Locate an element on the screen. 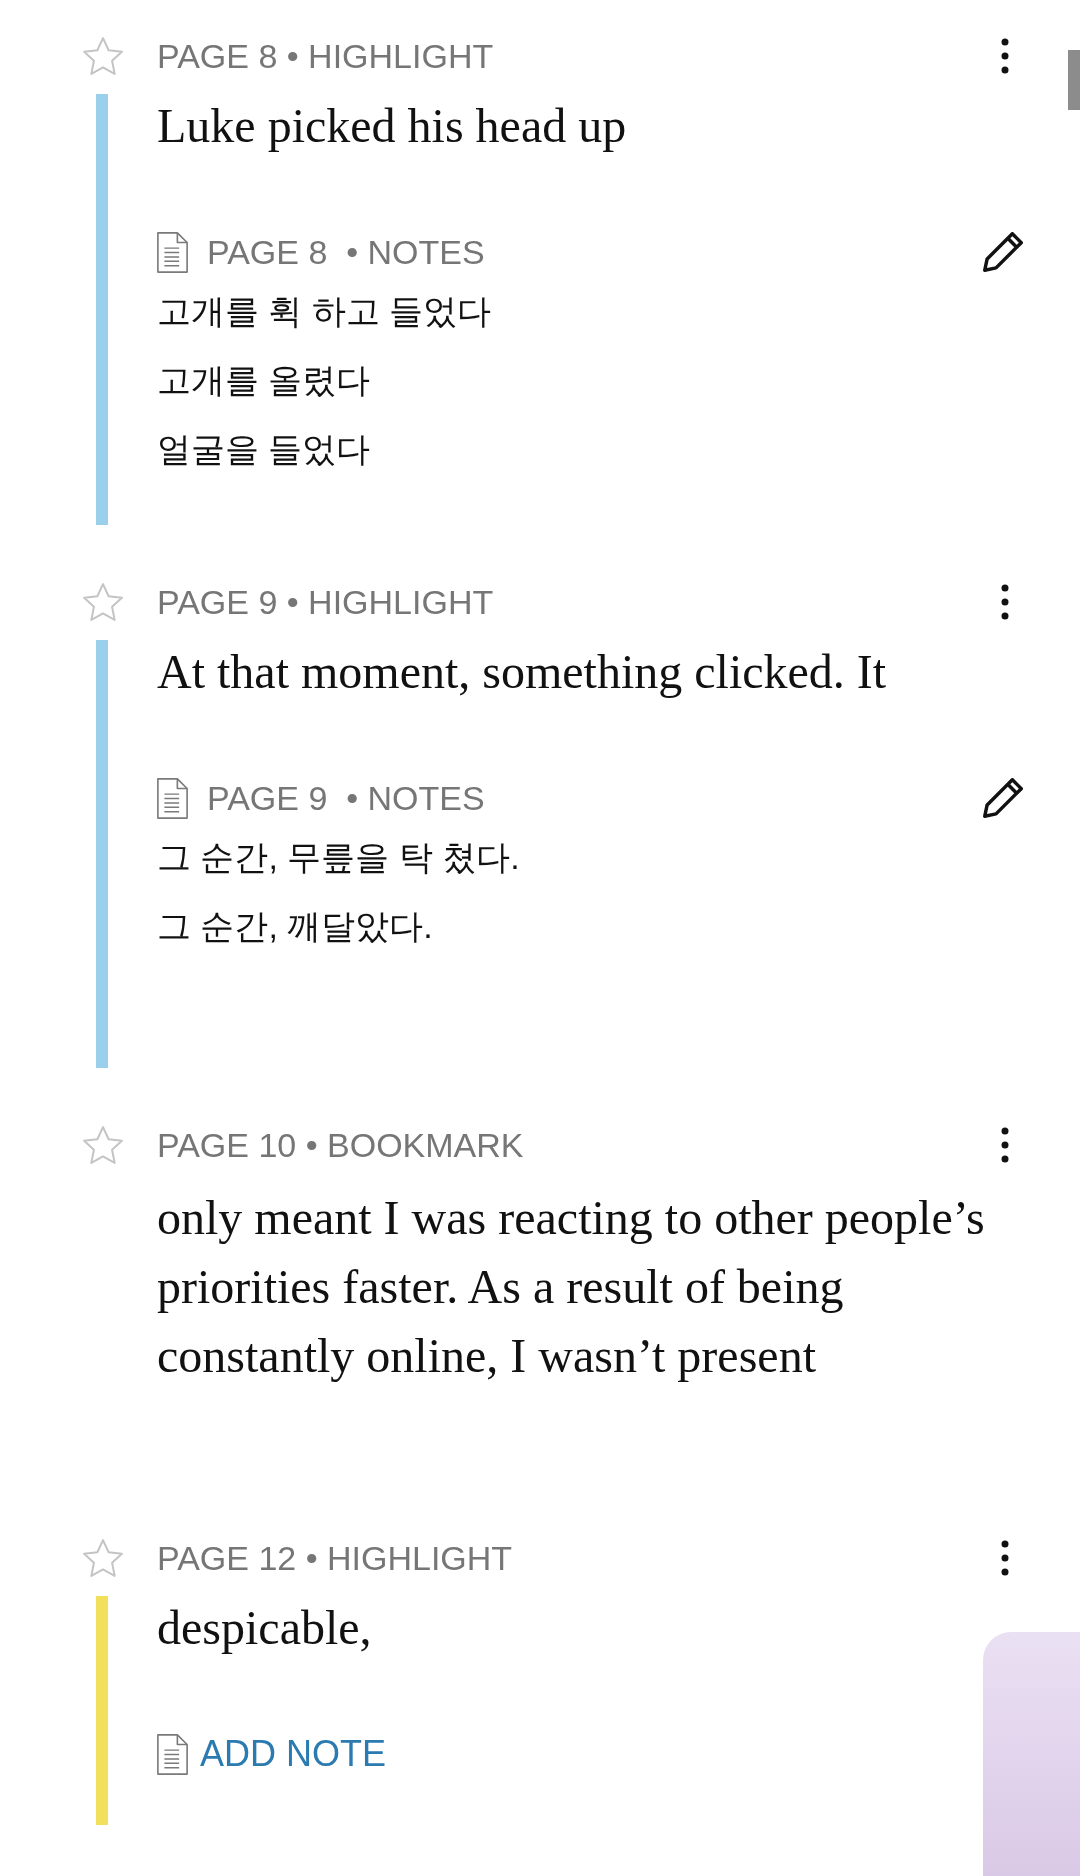  scrollbar-thumb is located at coordinates (1074, 80).